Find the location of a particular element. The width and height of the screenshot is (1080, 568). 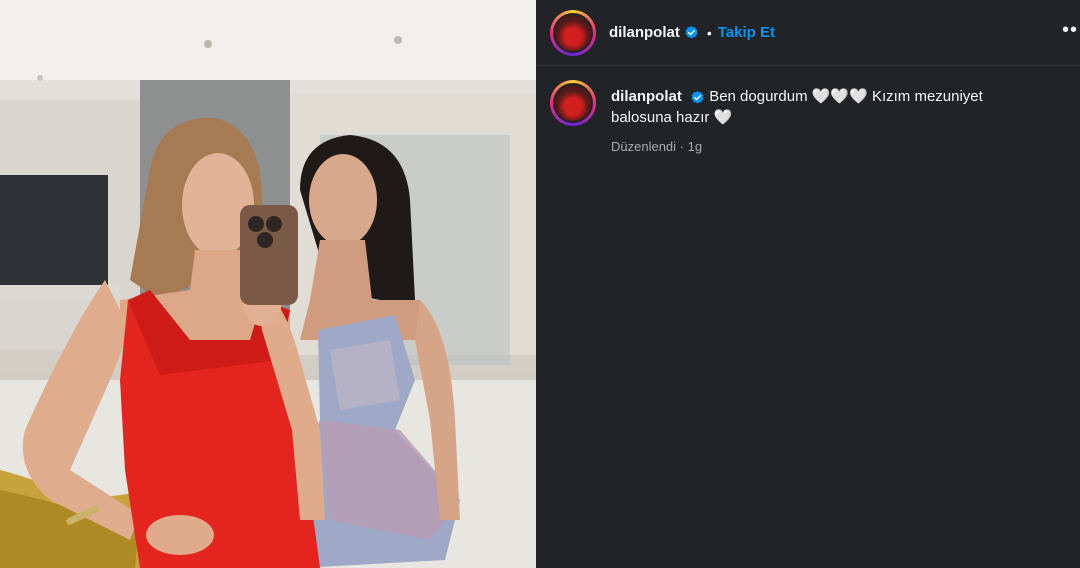

post-header: dilanpolat • Takip Et •• is located at coordinates (808, 33).